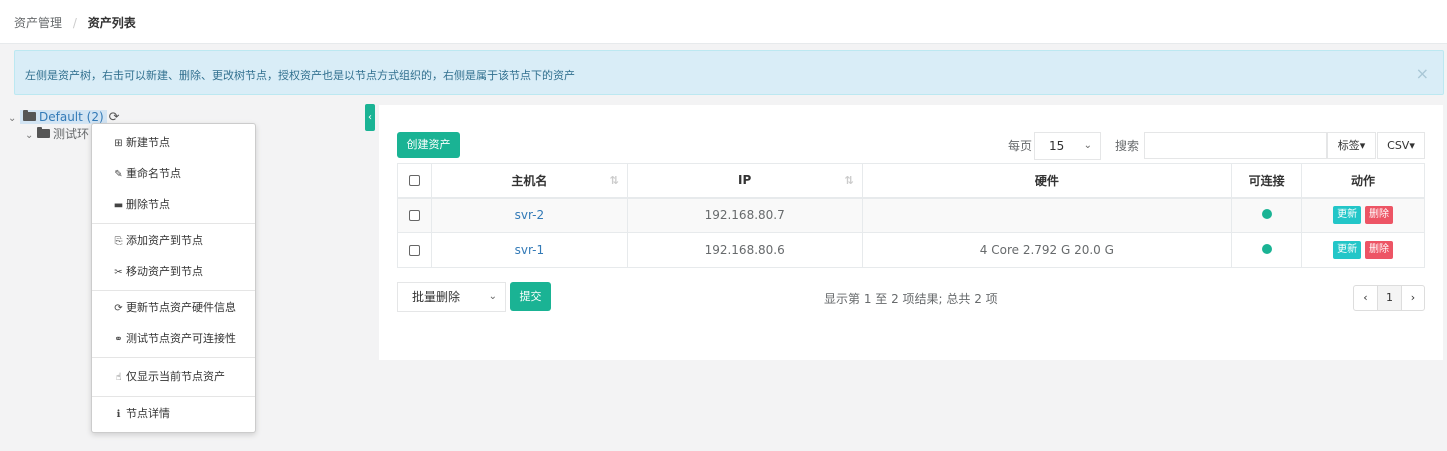 The width and height of the screenshot is (1447, 451). I want to click on col-ip-label: IP, so click(745, 180).